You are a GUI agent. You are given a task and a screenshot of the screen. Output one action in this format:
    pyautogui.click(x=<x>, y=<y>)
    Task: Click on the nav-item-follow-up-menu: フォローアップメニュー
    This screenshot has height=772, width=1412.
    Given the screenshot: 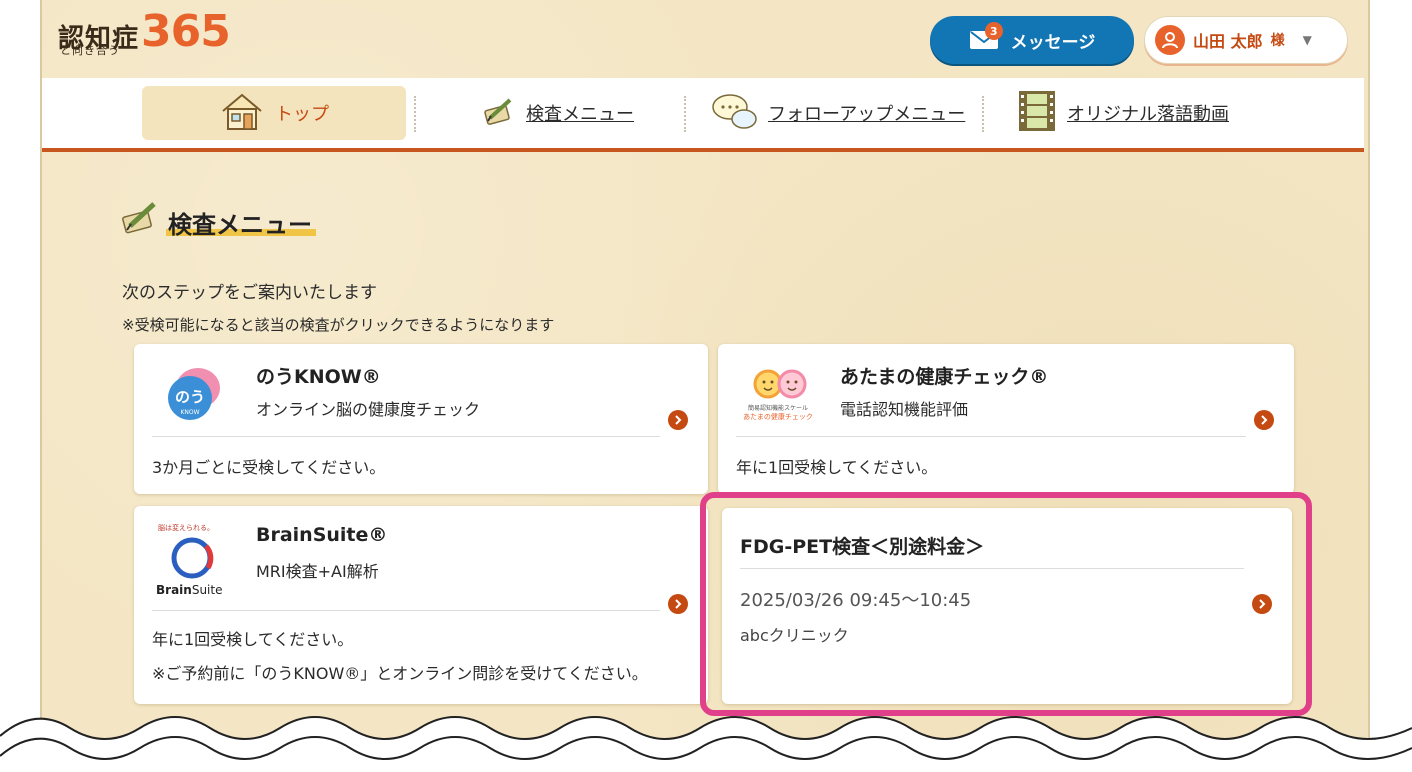 What is the action you would take?
    pyautogui.click(x=837, y=113)
    